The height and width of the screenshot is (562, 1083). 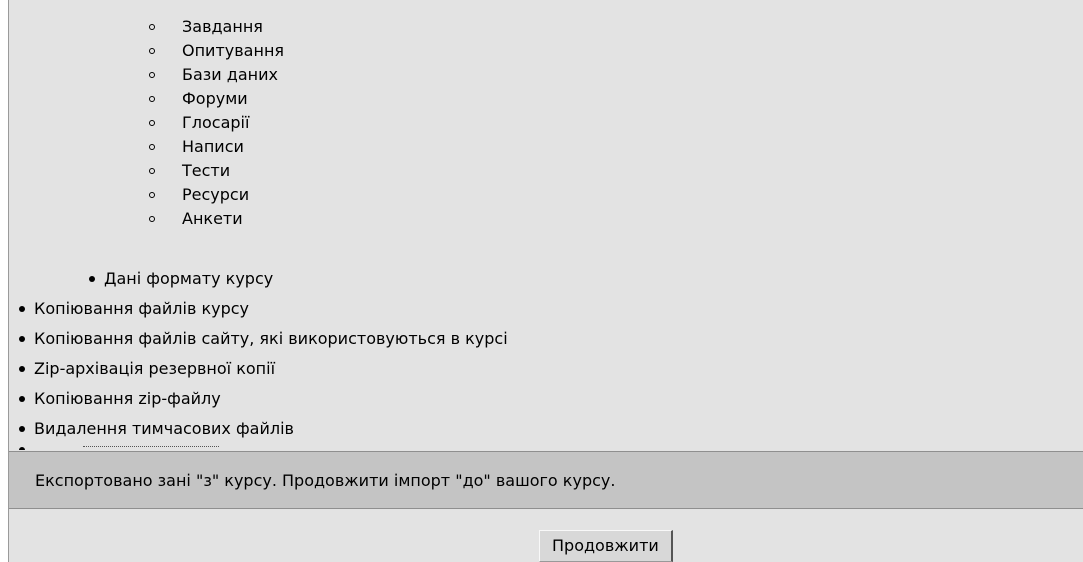 What do you see at coordinates (230, 74) in the screenshot?
I see `module-item-label: Бази даних` at bounding box center [230, 74].